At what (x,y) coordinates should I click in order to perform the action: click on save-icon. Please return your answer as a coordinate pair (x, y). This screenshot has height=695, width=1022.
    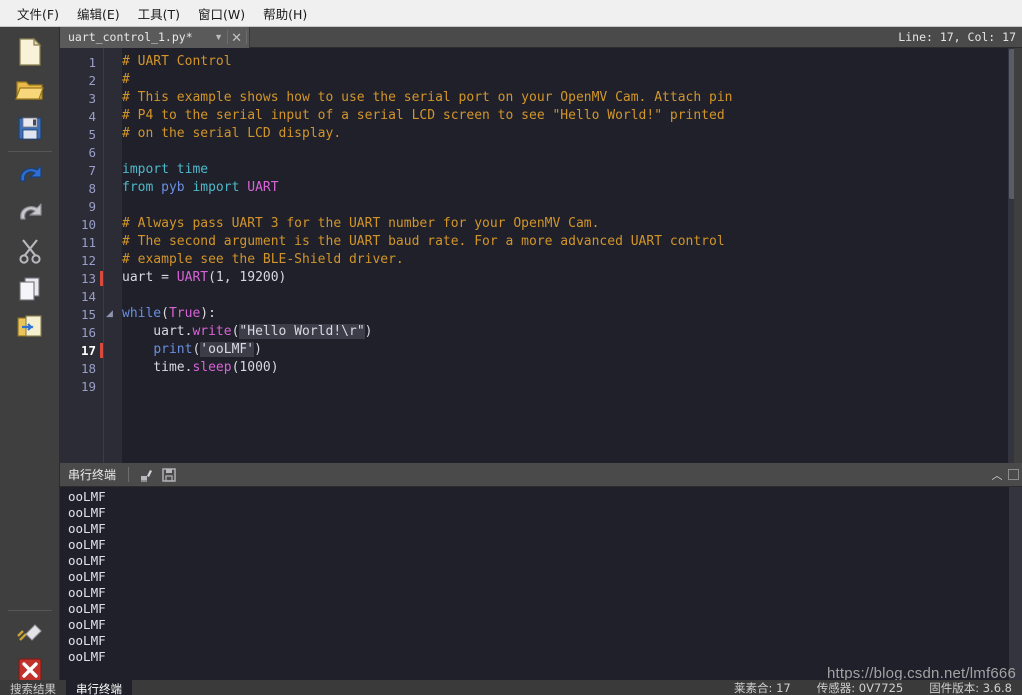
    Looking at the image, I should click on (30, 128).